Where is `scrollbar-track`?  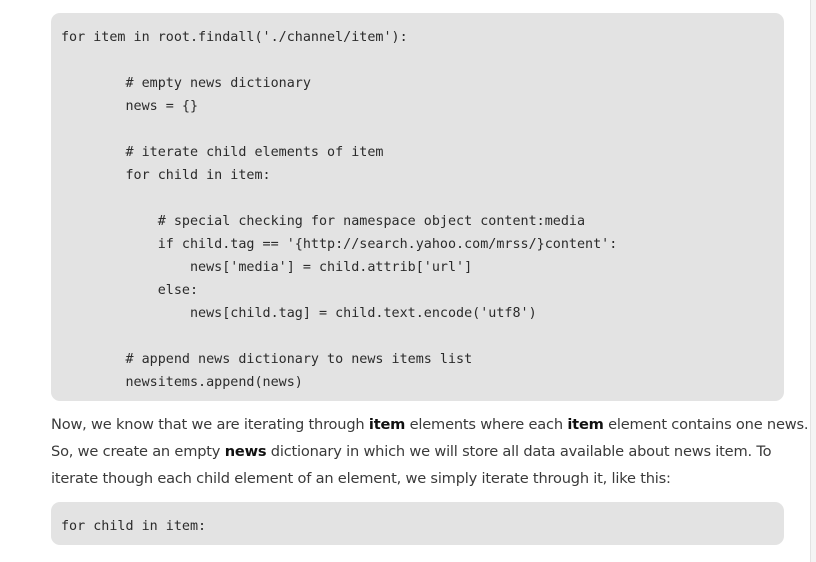
scrollbar-track is located at coordinates (813, 281).